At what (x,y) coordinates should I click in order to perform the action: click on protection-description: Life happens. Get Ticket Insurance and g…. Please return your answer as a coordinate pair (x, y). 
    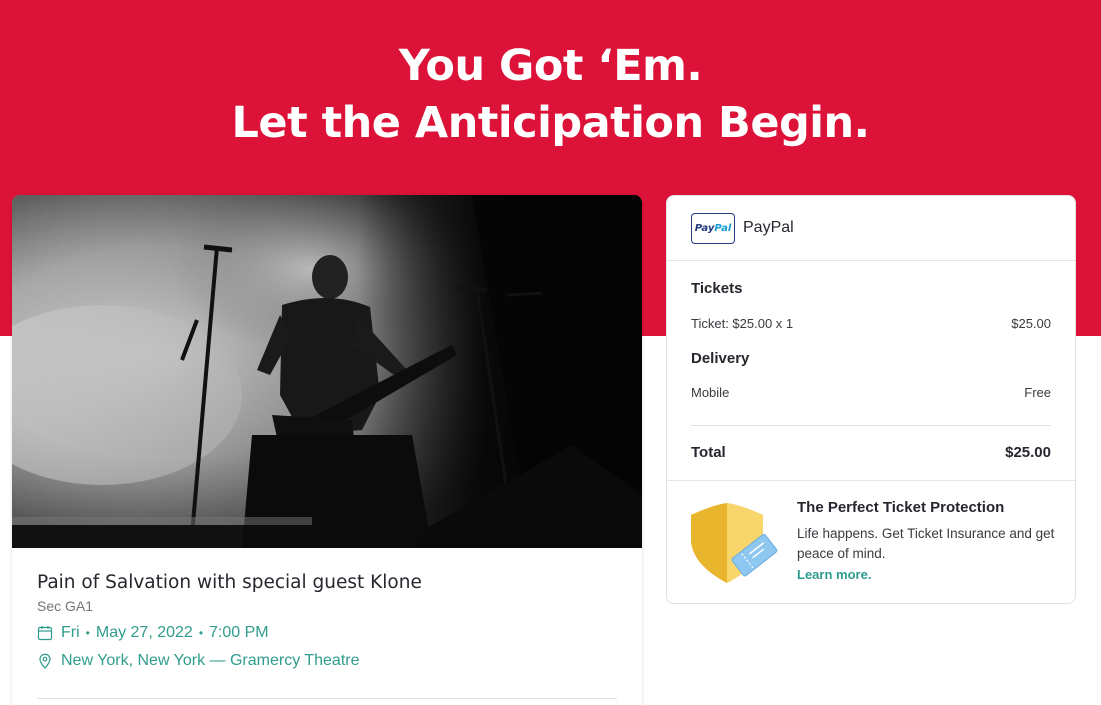
    Looking at the image, I should click on (926, 543).